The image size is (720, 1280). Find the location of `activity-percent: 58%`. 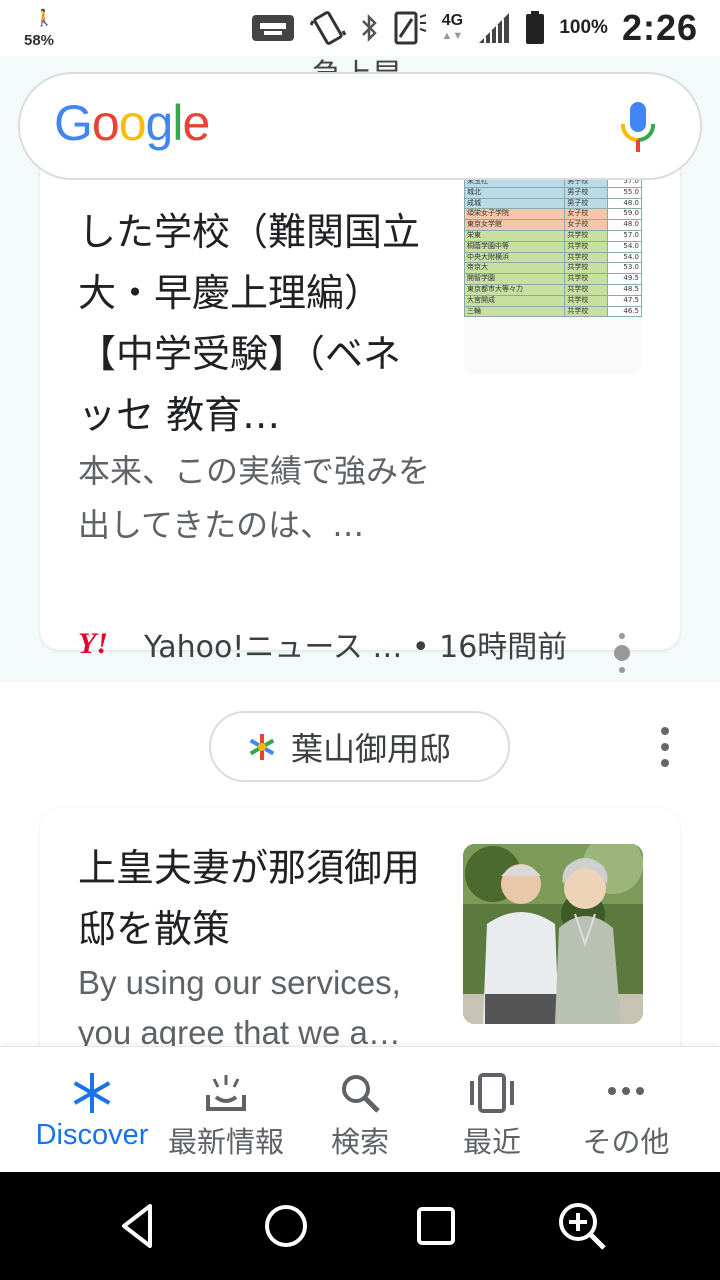

activity-percent: 58% is located at coordinates (39, 40).